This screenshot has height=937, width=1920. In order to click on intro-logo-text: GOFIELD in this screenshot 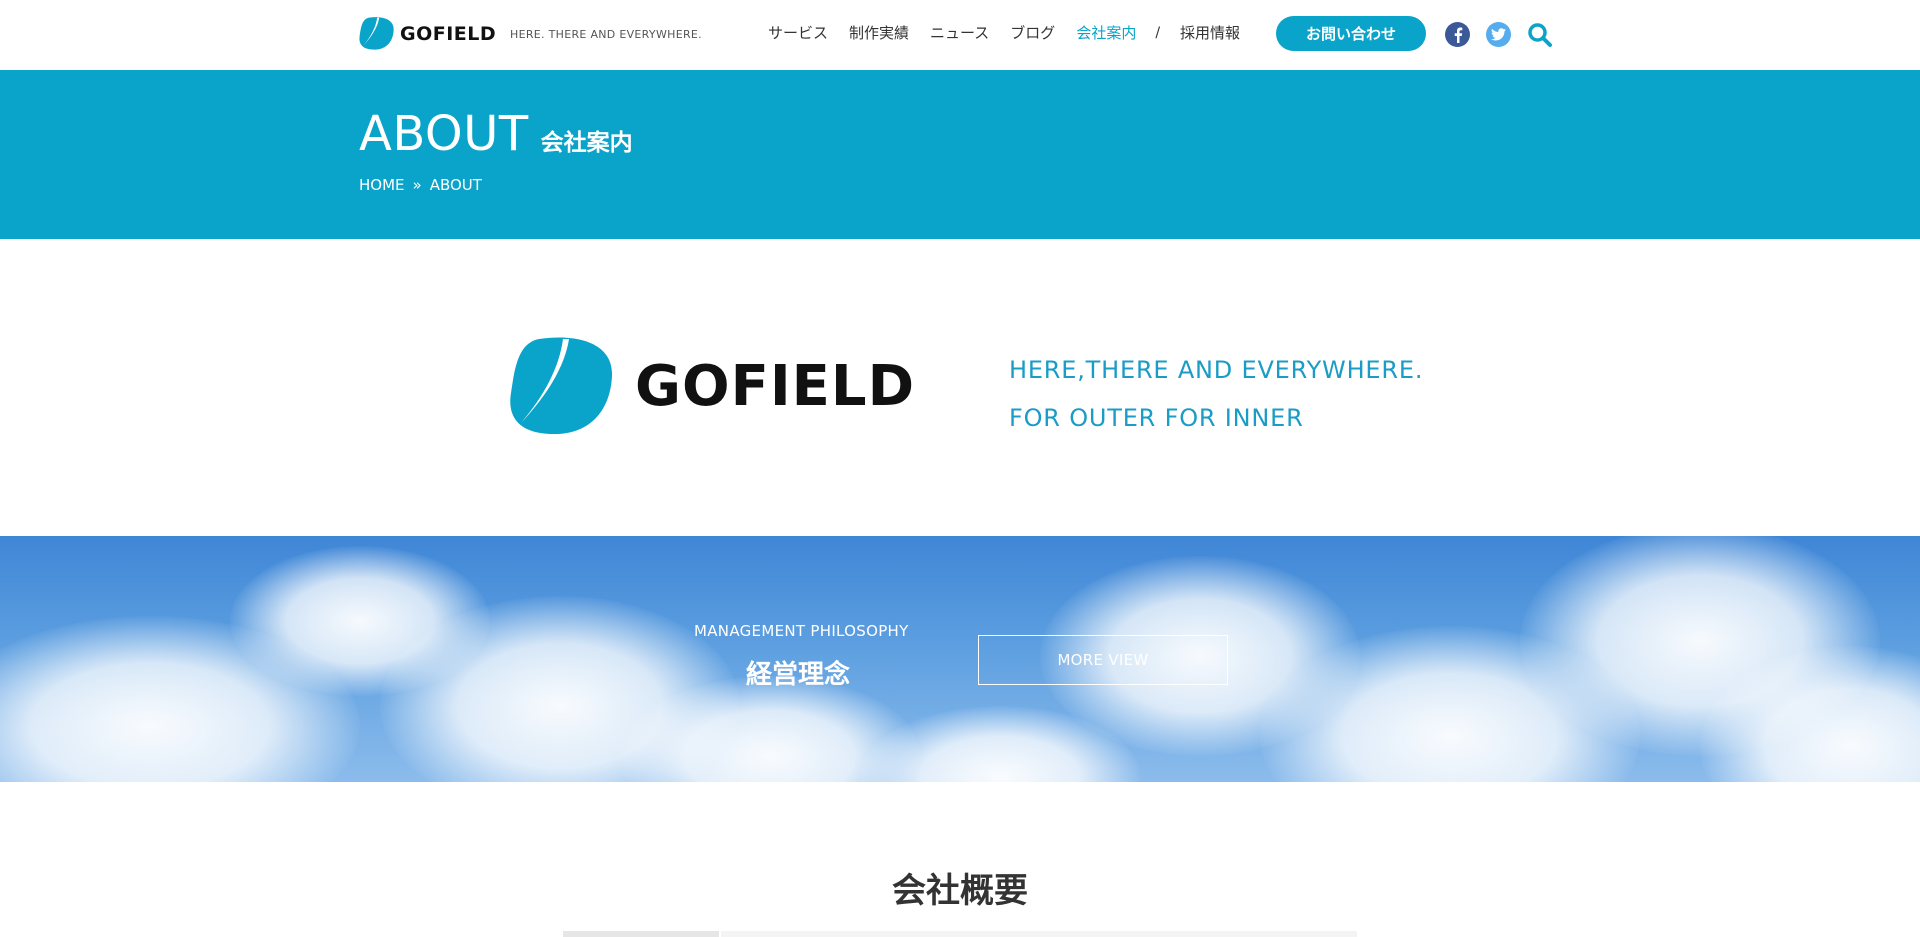, I will do `click(775, 386)`.